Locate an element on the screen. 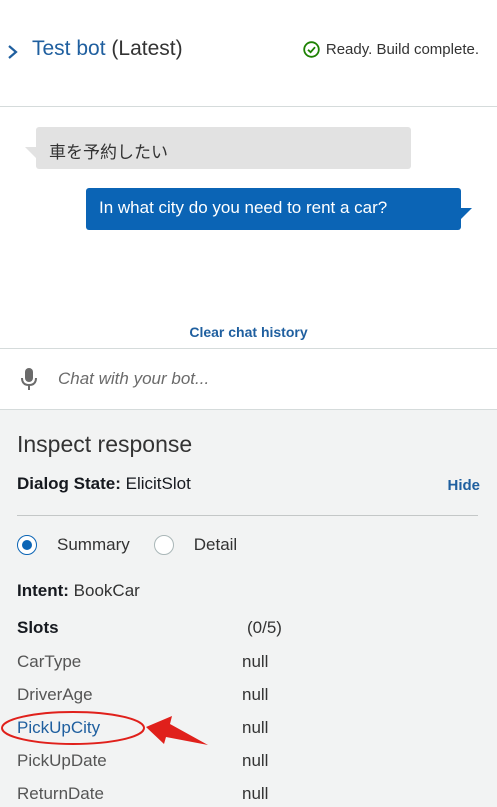 The image size is (497, 807). bot-message: In what city do you need to rent a car? is located at coordinates (279, 209).